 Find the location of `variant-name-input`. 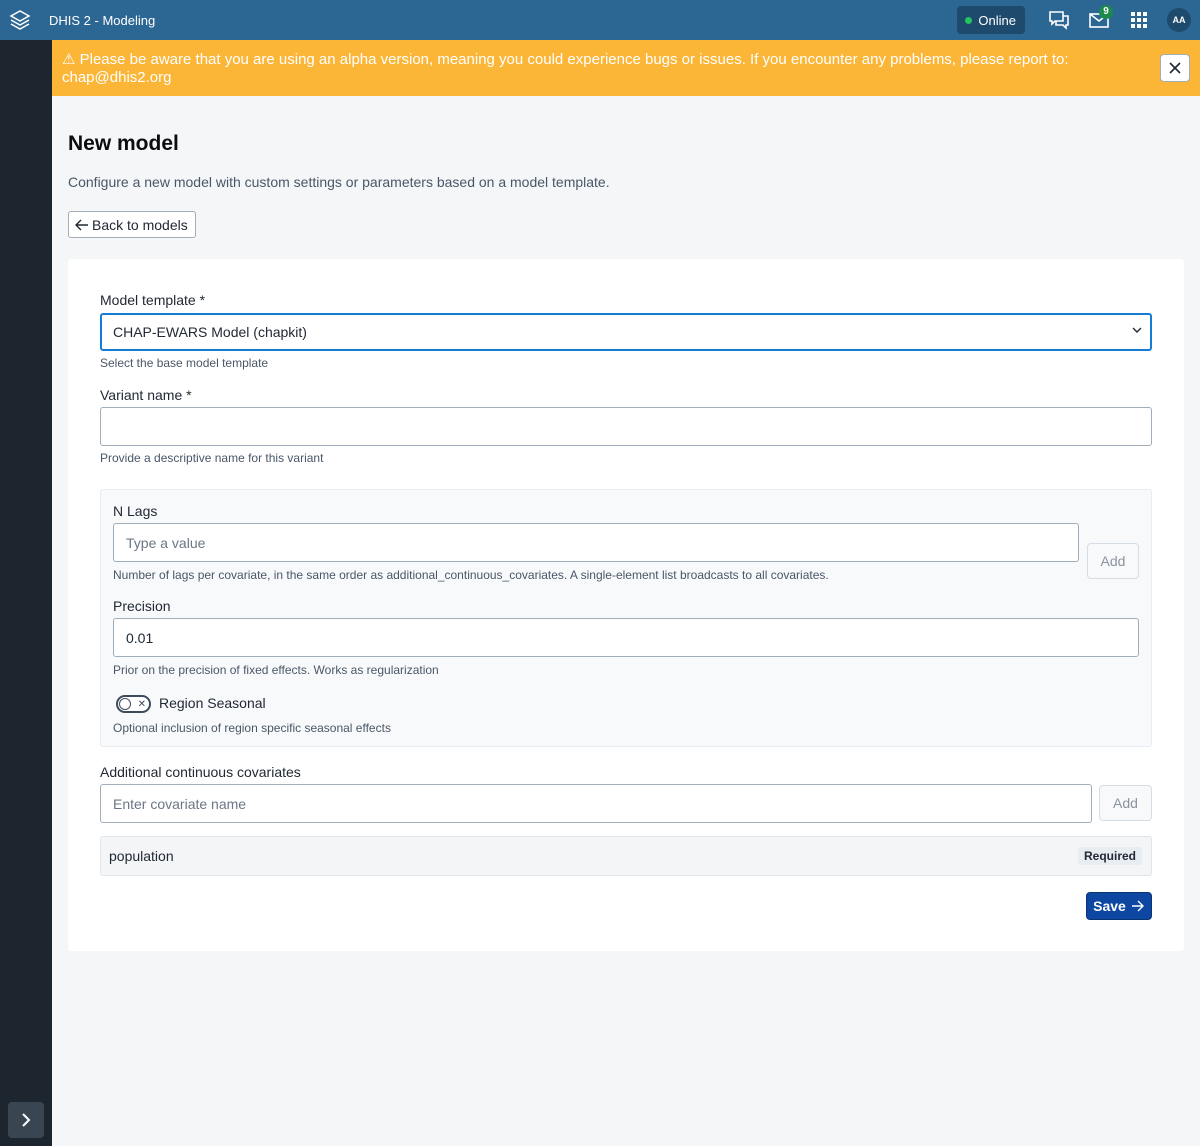

variant-name-input is located at coordinates (626, 426).